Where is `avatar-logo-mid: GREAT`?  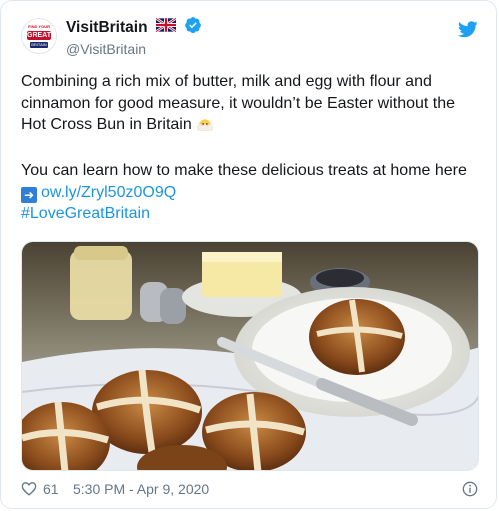
avatar-logo-mid: GREAT is located at coordinates (39, 35).